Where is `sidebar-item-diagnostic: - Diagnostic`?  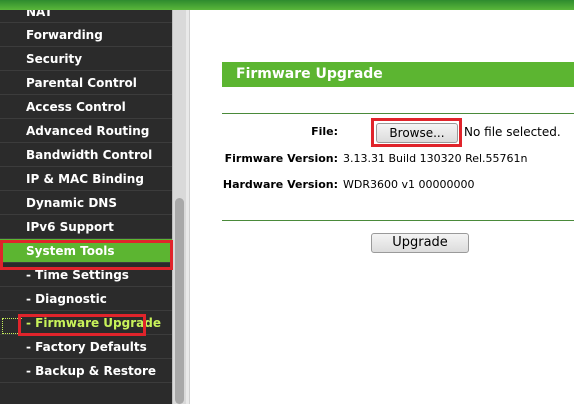 sidebar-item-diagnostic: - Diagnostic is located at coordinates (86, 299).